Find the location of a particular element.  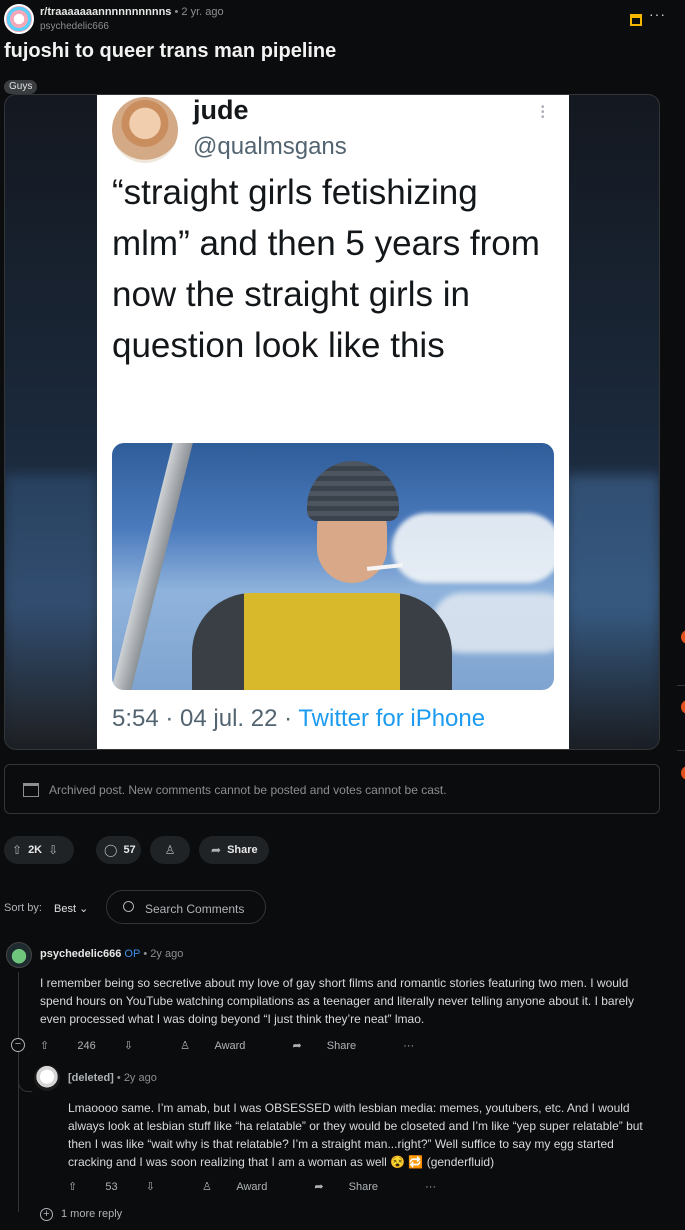

comment-actions: ⇧ 246 ⇩ ♙ Award ➦ Share ··· is located at coordinates (238, 1049).